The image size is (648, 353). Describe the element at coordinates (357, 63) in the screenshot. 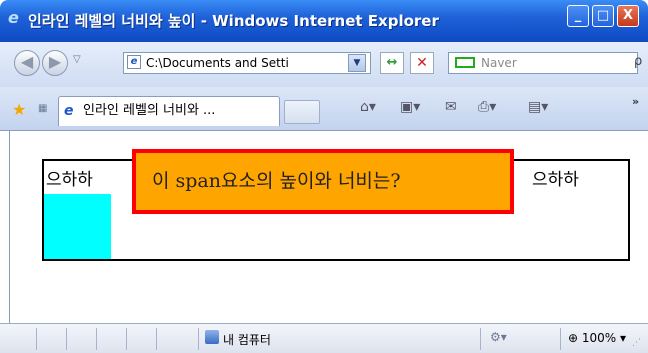

I see `address-dropdown-icon: ▼` at that location.